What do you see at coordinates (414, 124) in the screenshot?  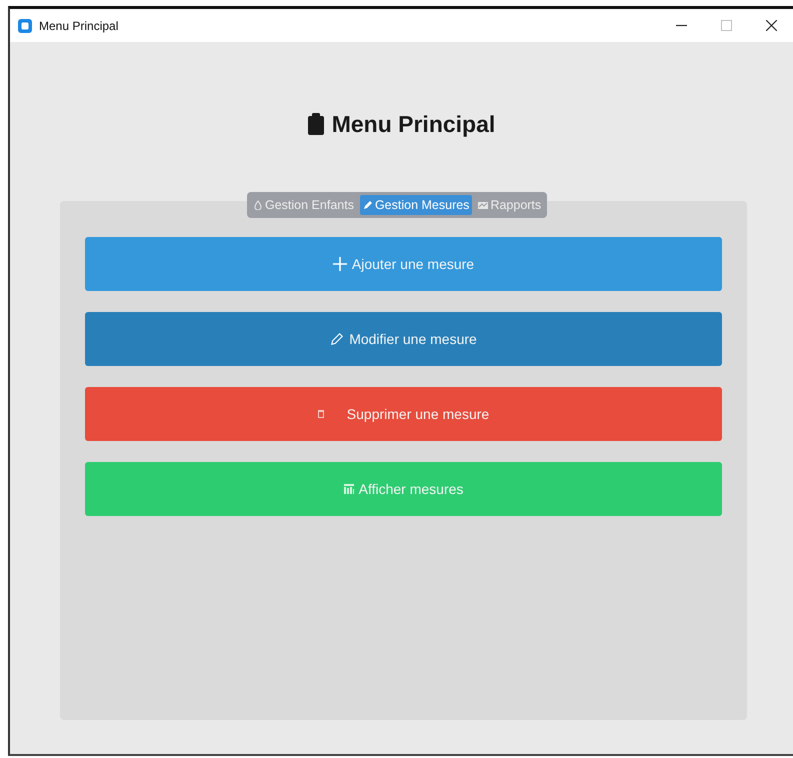 I see `page-title: Menu Principal` at bounding box center [414, 124].